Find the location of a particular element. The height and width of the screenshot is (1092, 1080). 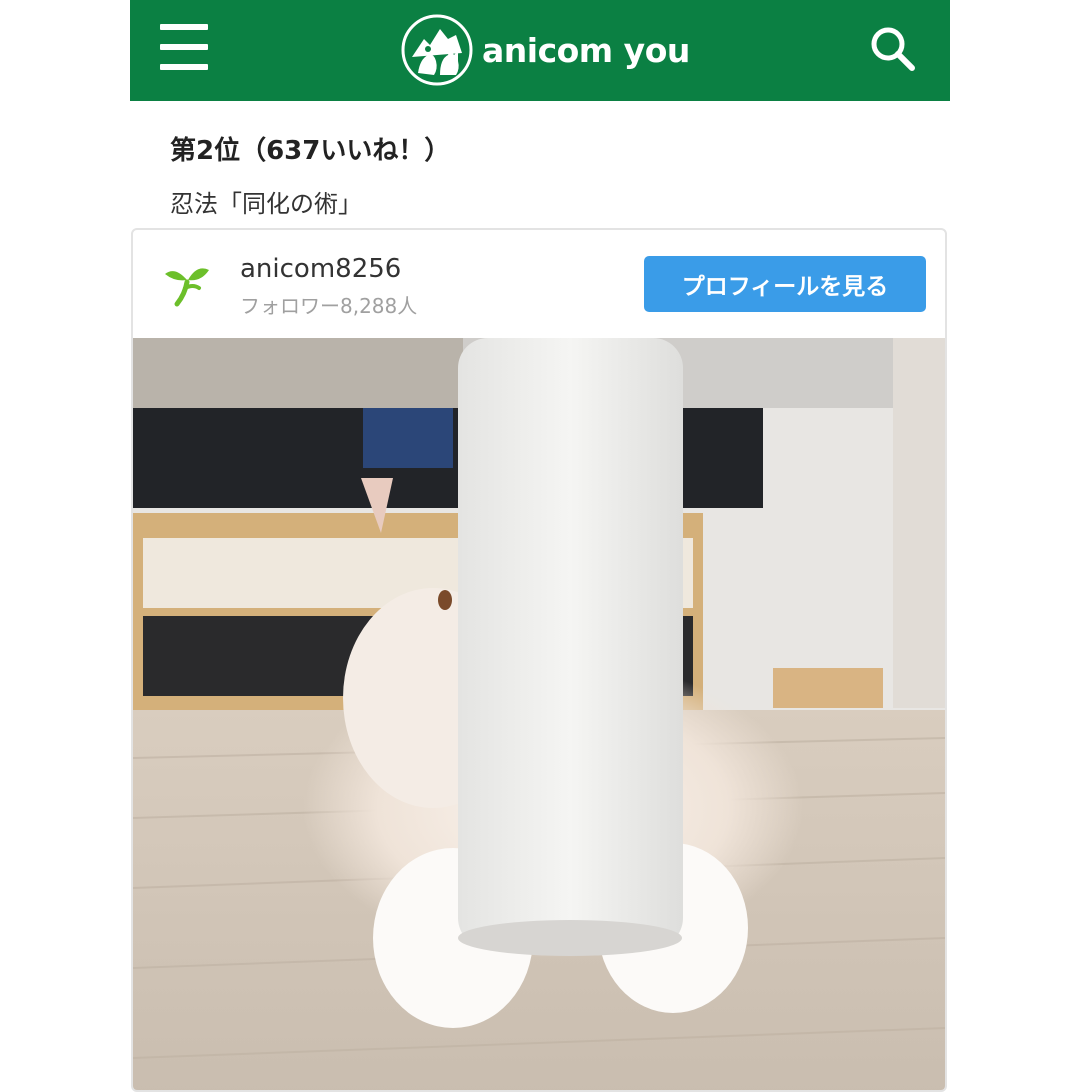

app-header: anicom you is located at coordinates (540, 50).